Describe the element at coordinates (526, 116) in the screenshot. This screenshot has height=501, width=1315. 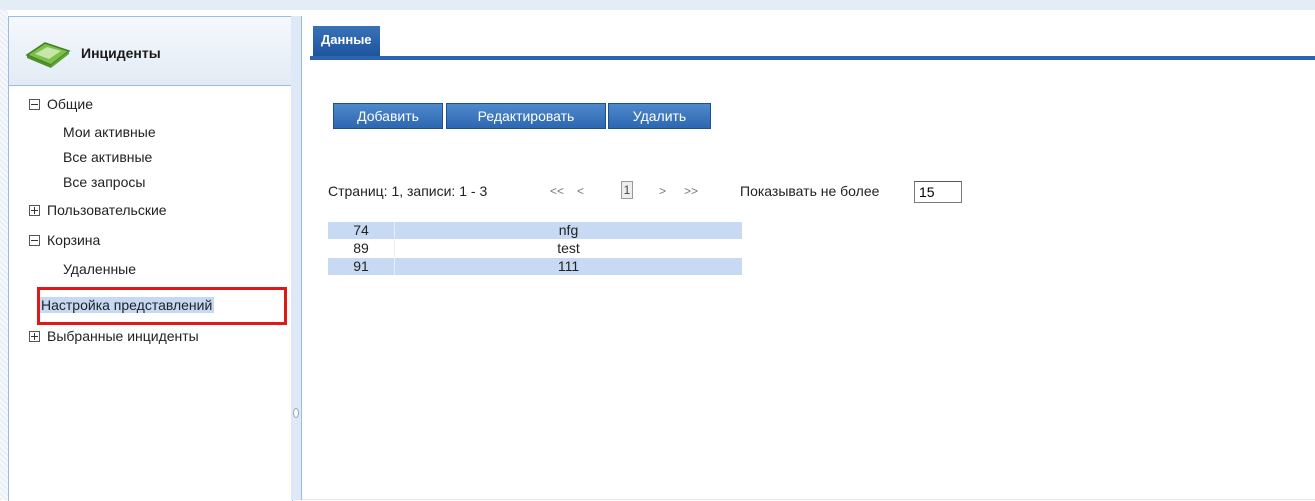
I see `edit-button: Редактировать` at that location.